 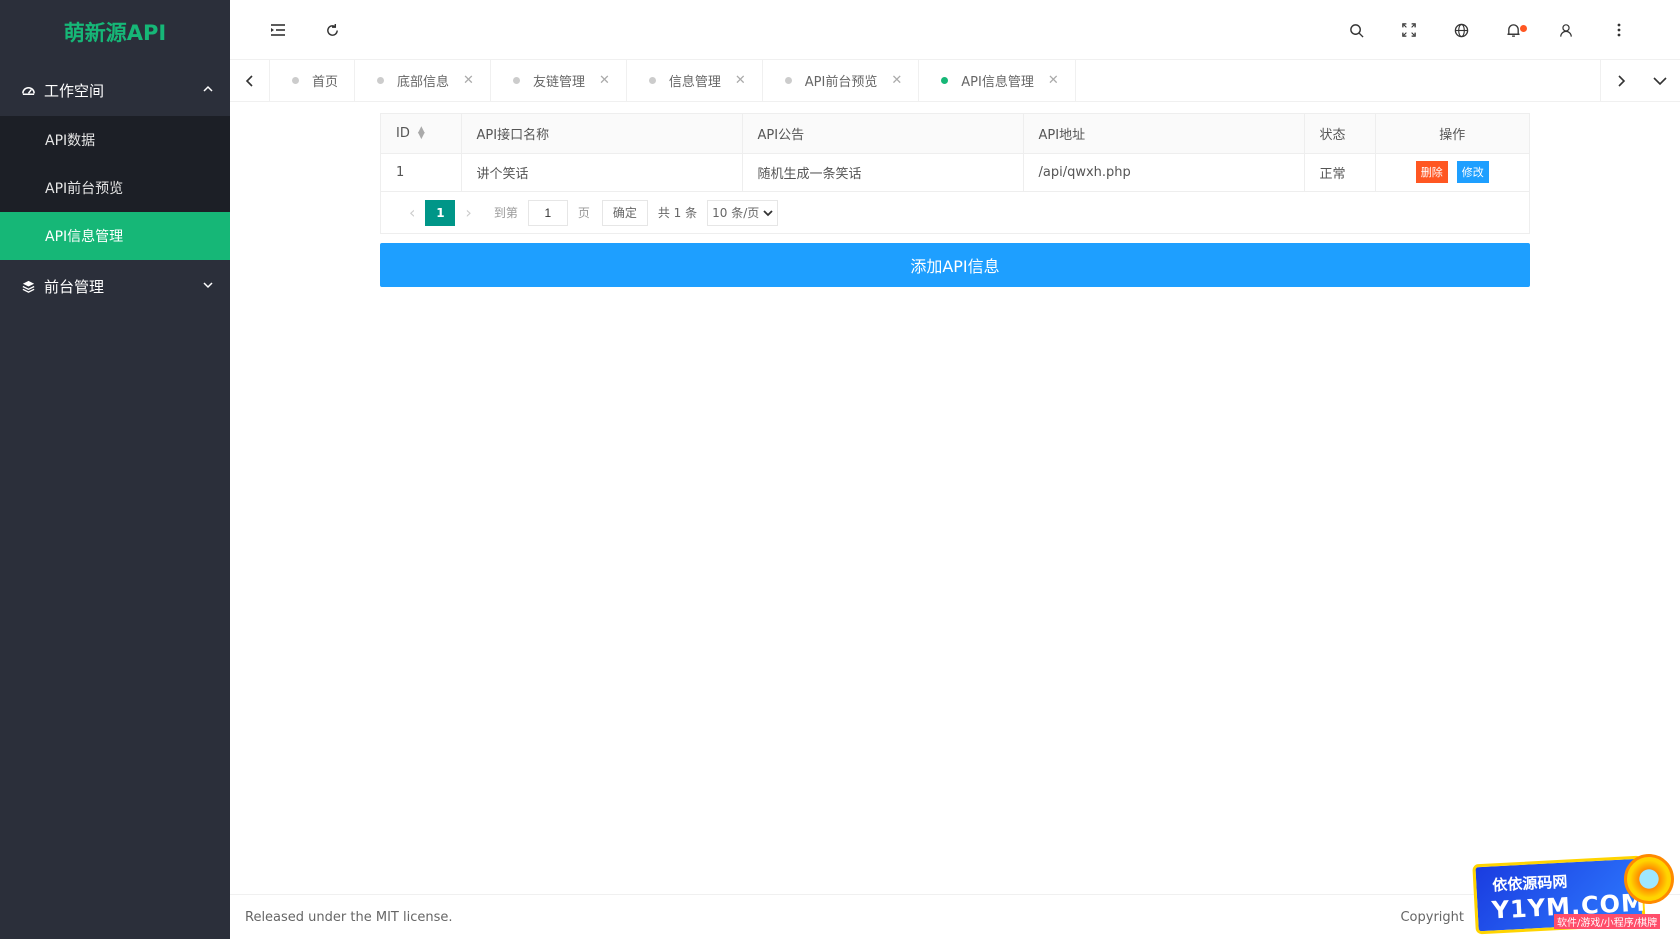 What do you see at coordinates (332, 30) in the screenshot?
I see `refresh-icon` at bounding box center [332, 30].